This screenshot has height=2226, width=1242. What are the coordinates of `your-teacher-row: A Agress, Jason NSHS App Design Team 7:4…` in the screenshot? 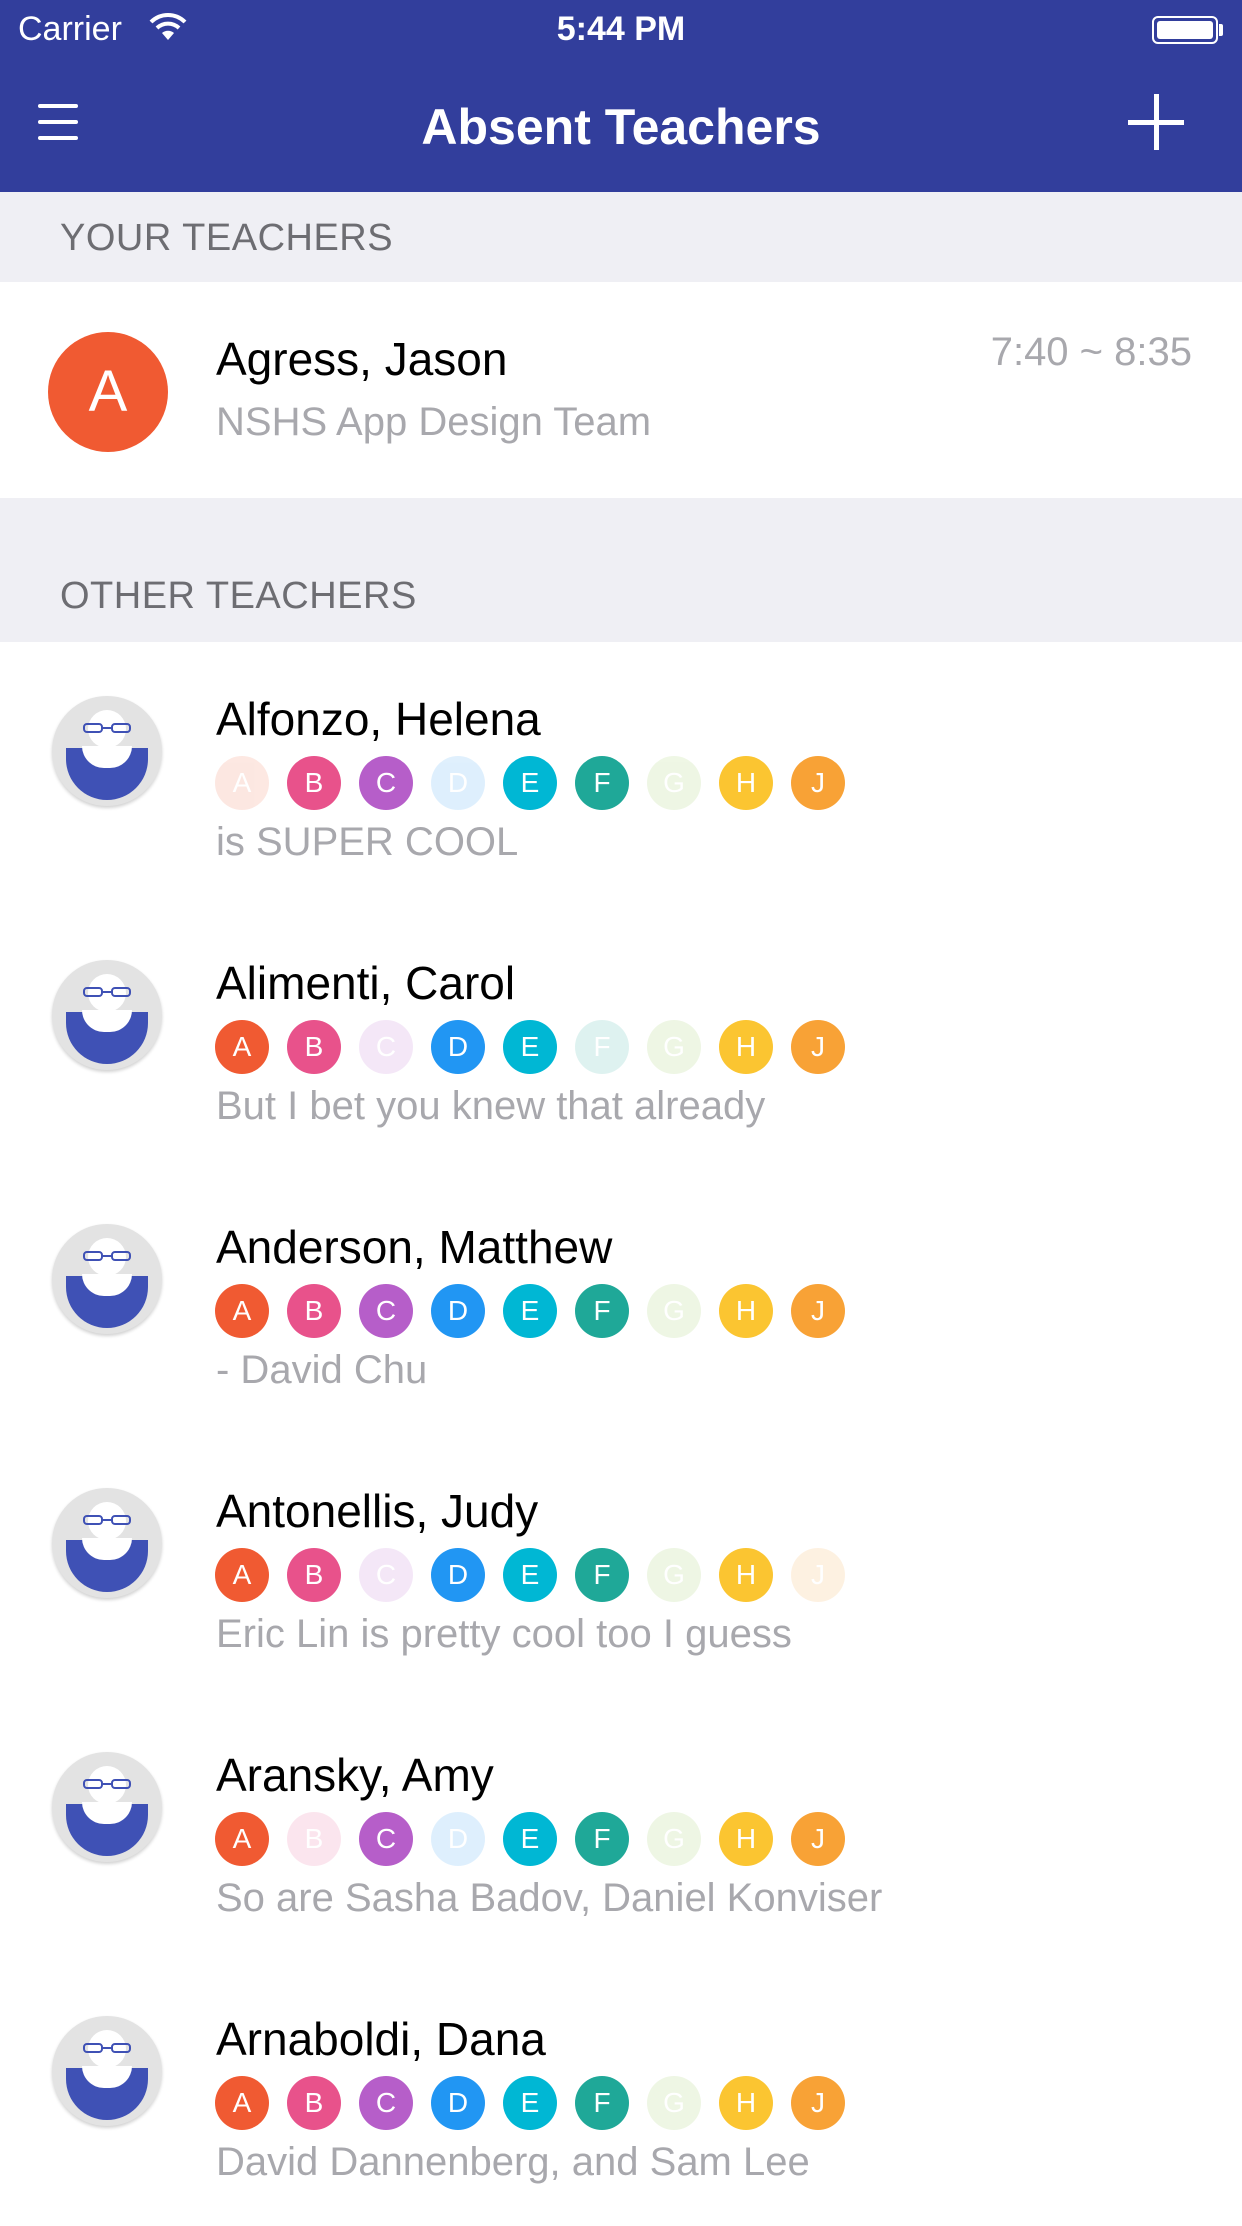 It's located at (621, 390).